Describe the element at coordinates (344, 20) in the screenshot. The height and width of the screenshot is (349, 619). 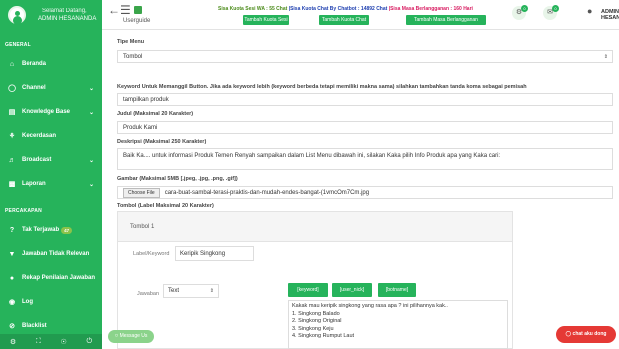
I see `add-chat-quota-button: Tambah Kuota Chat` at that location.